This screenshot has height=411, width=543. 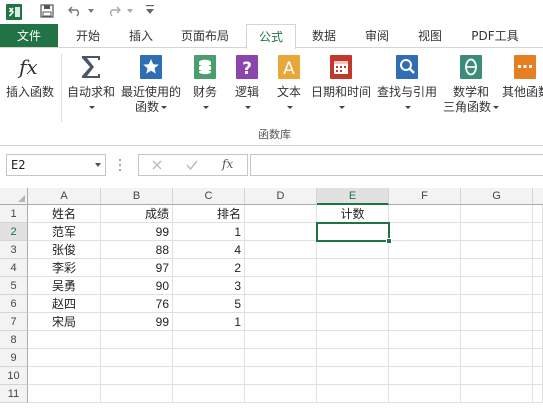 I want to click on save-icon, so click(x=47, y=11).